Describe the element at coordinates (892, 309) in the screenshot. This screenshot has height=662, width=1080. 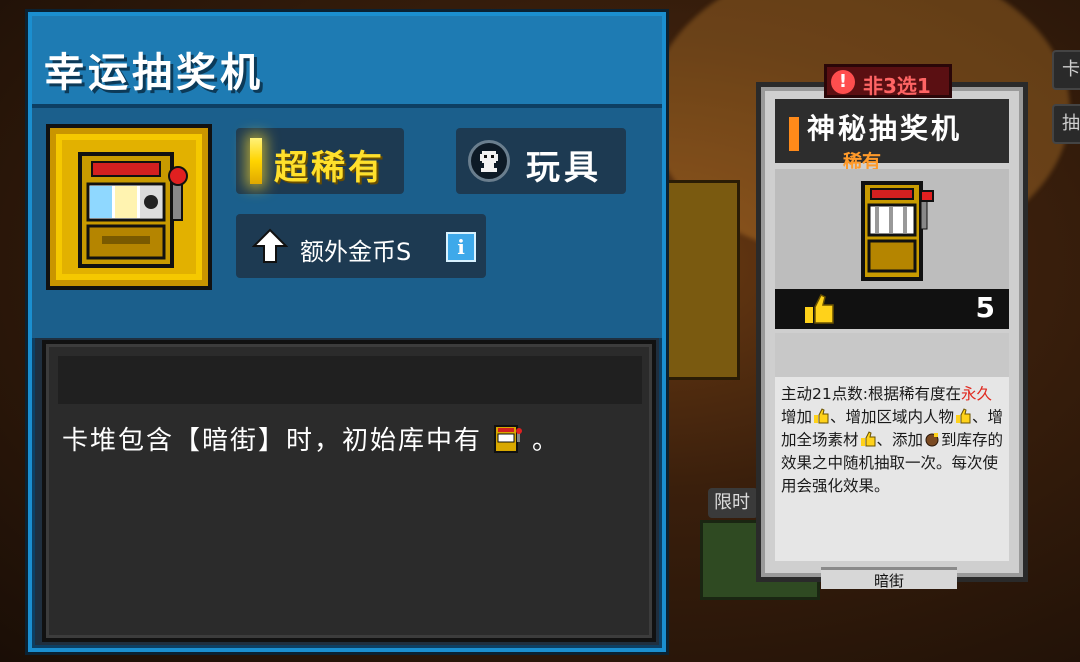
I see `card-cost-bar: 5` at that location.